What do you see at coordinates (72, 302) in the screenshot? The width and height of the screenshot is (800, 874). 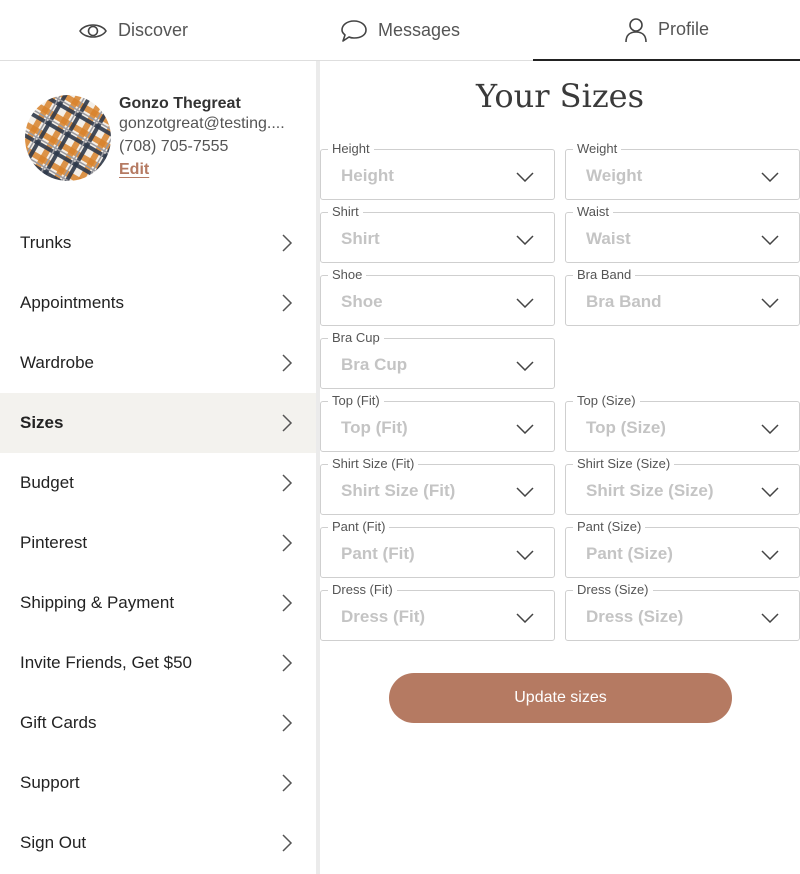 I see `sidebar-item-label: Appointments` at bounding box center [72, 302].